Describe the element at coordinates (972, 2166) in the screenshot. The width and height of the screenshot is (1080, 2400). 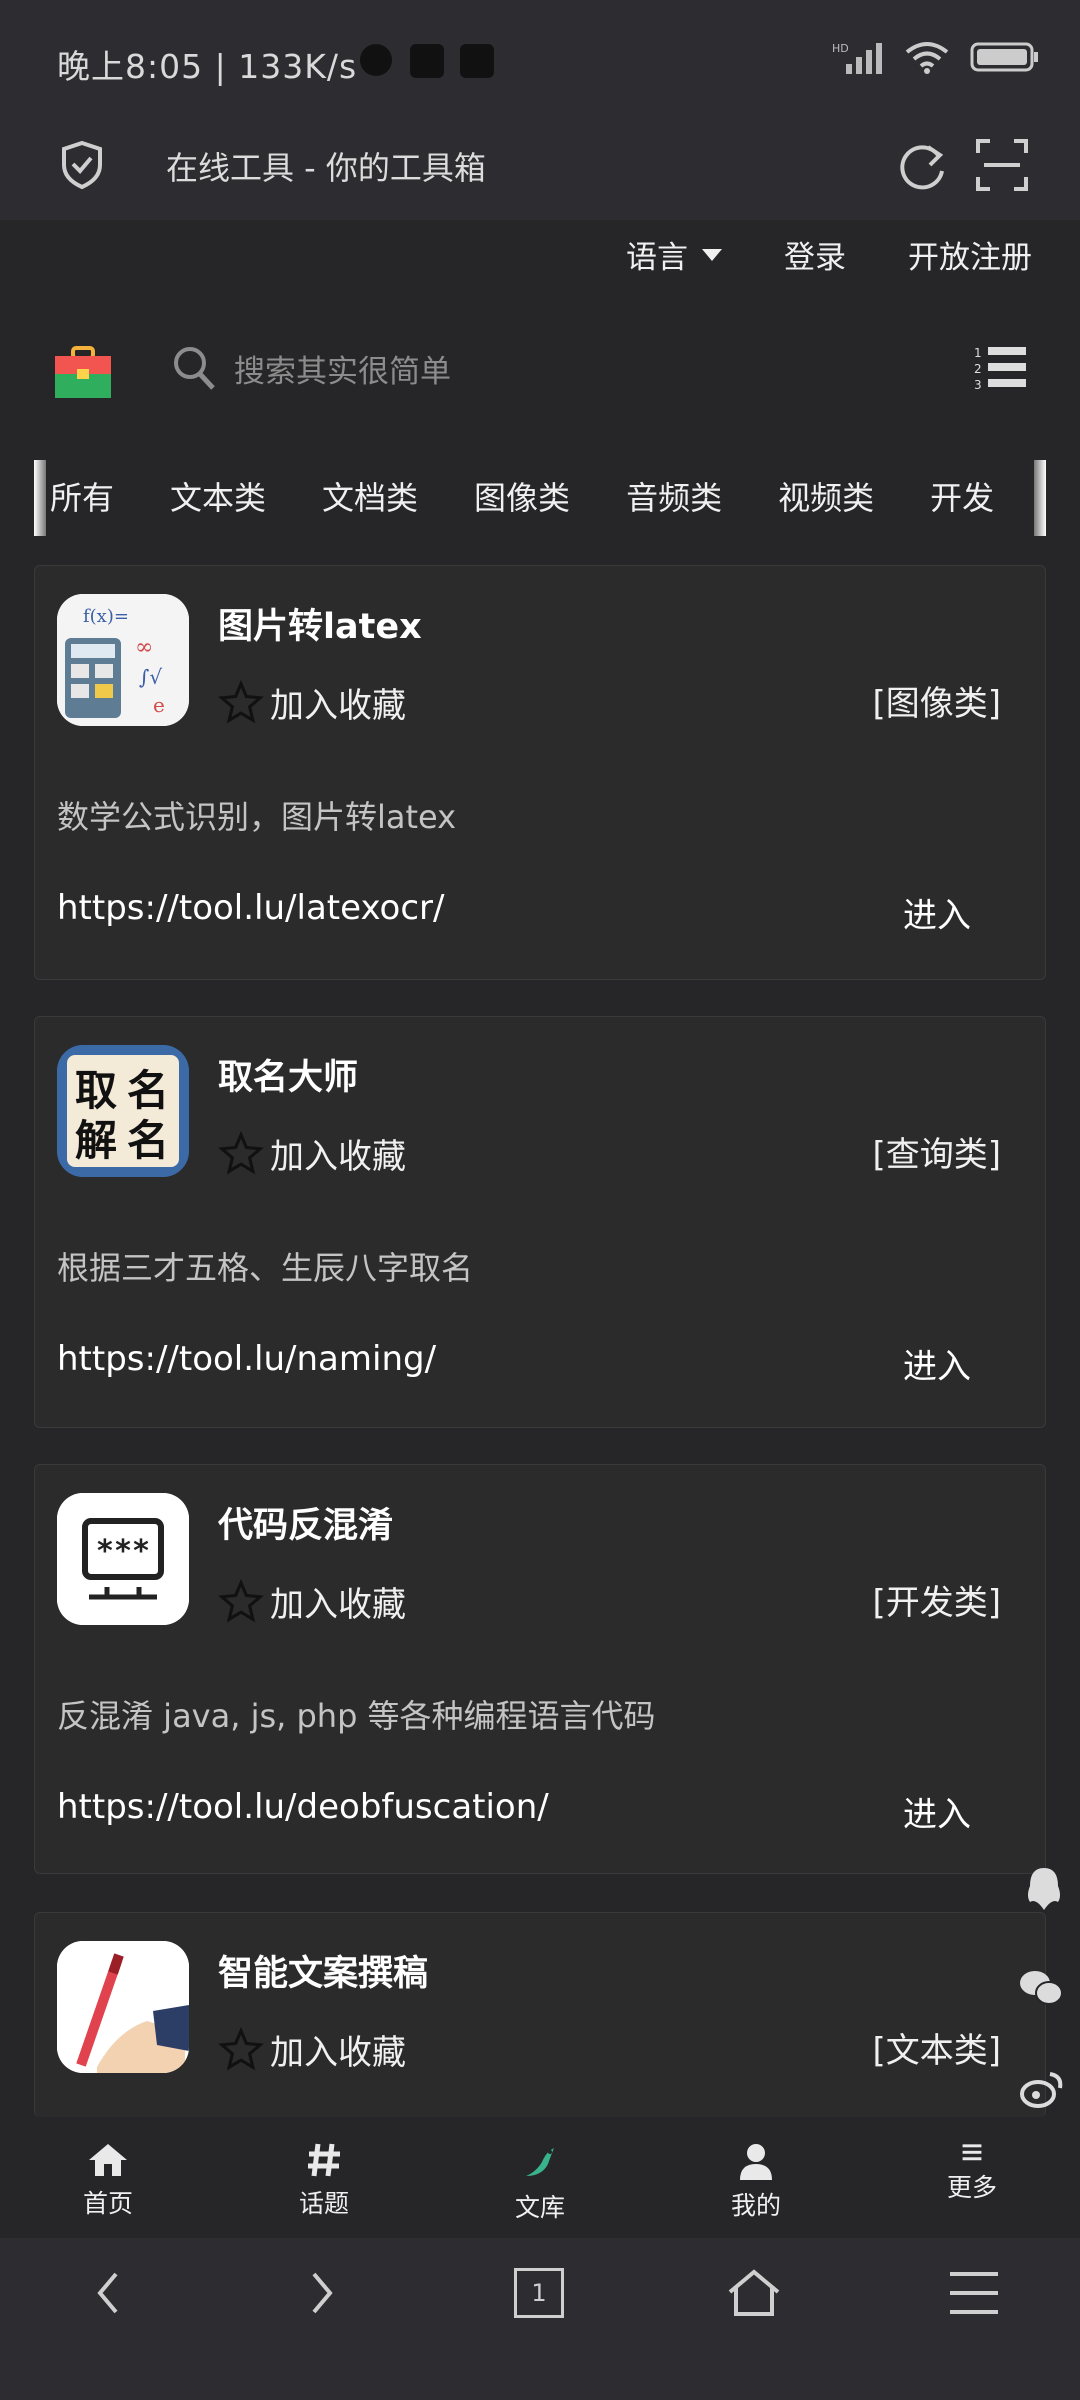
I see `nav-more: 更多` at that location.